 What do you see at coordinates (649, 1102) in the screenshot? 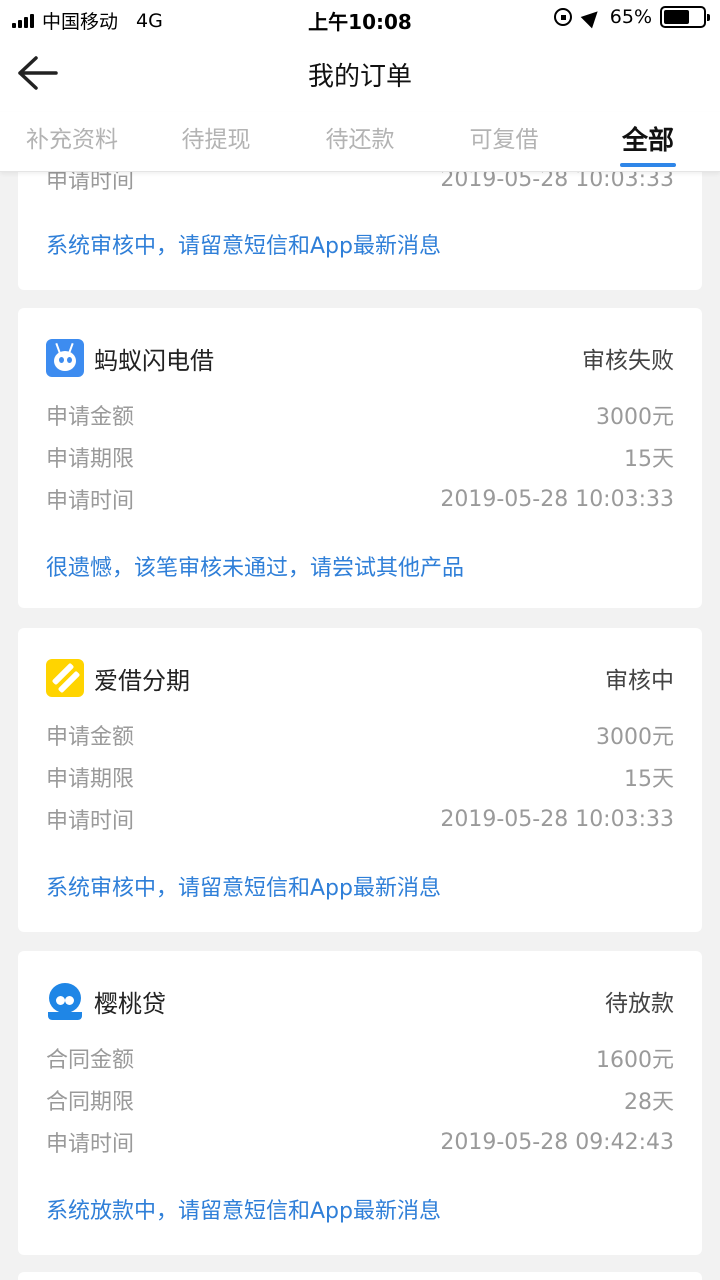
I see `row-value: 28天` at bounding box center [649, 1102].